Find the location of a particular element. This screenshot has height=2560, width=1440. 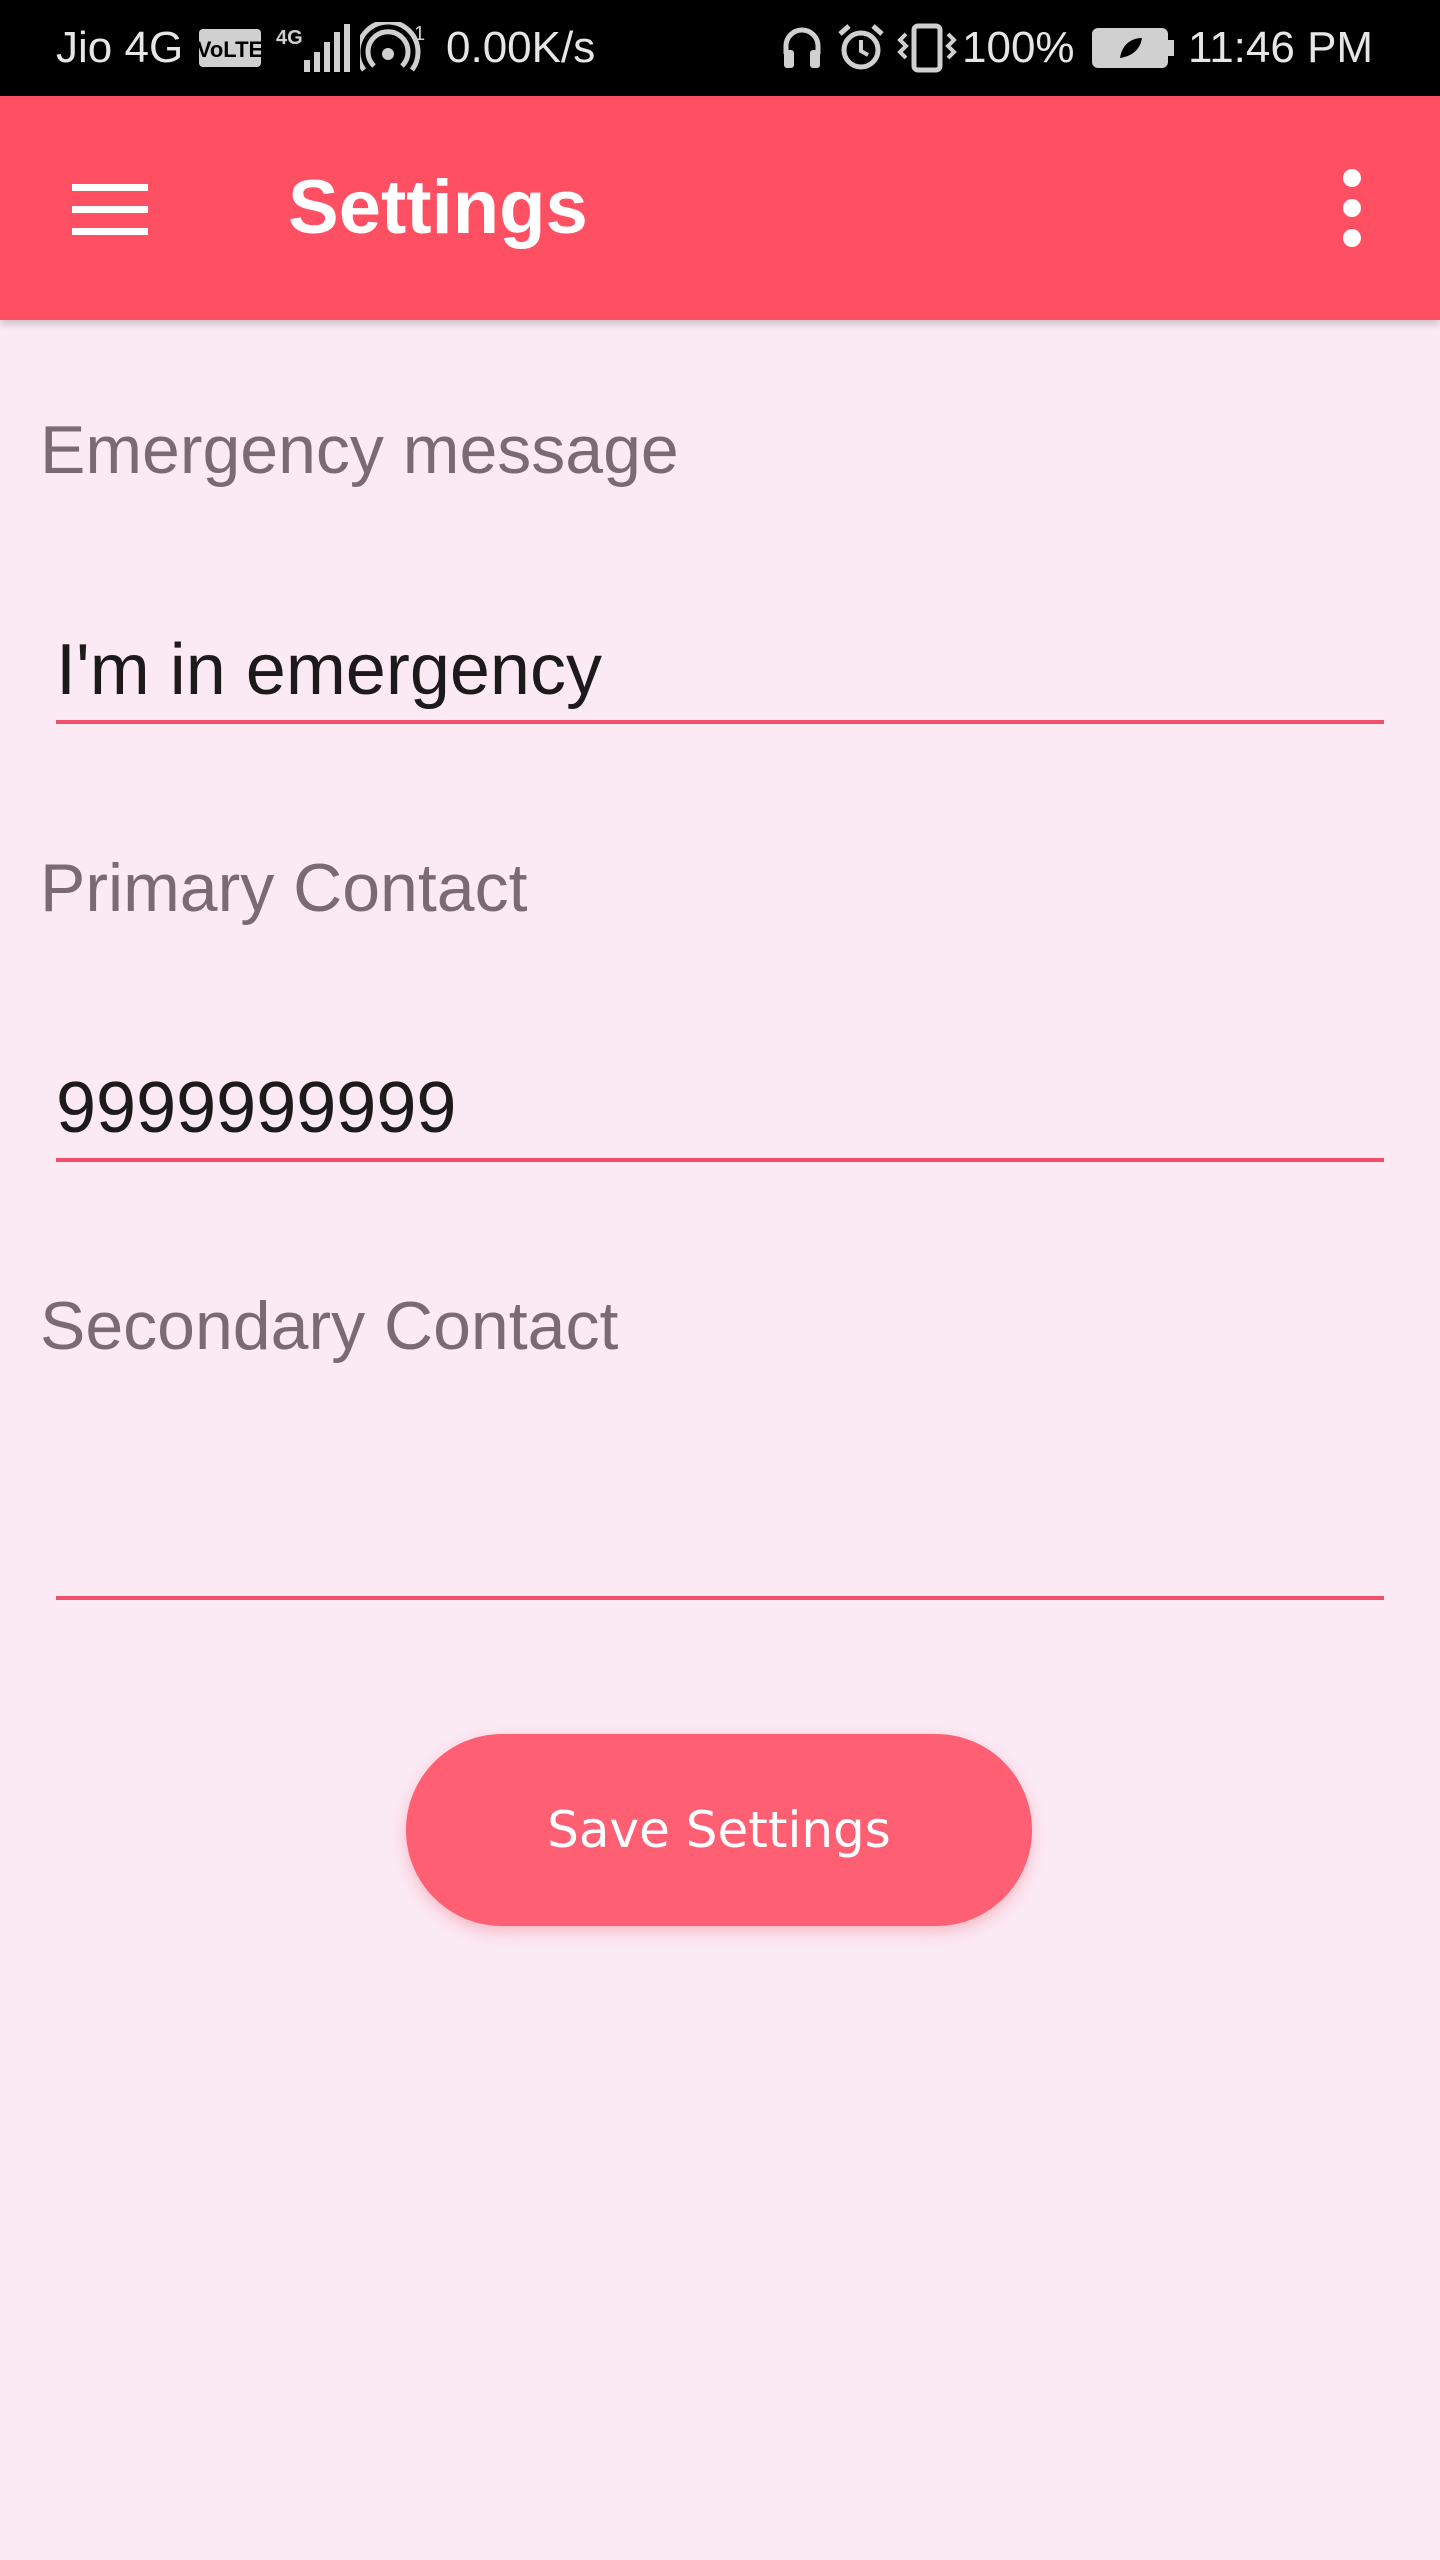

status-bar: Jio 4G VoLTE 4G 1 0.00K/s 100% 11:46 PM is located at coordinates (720, 48).